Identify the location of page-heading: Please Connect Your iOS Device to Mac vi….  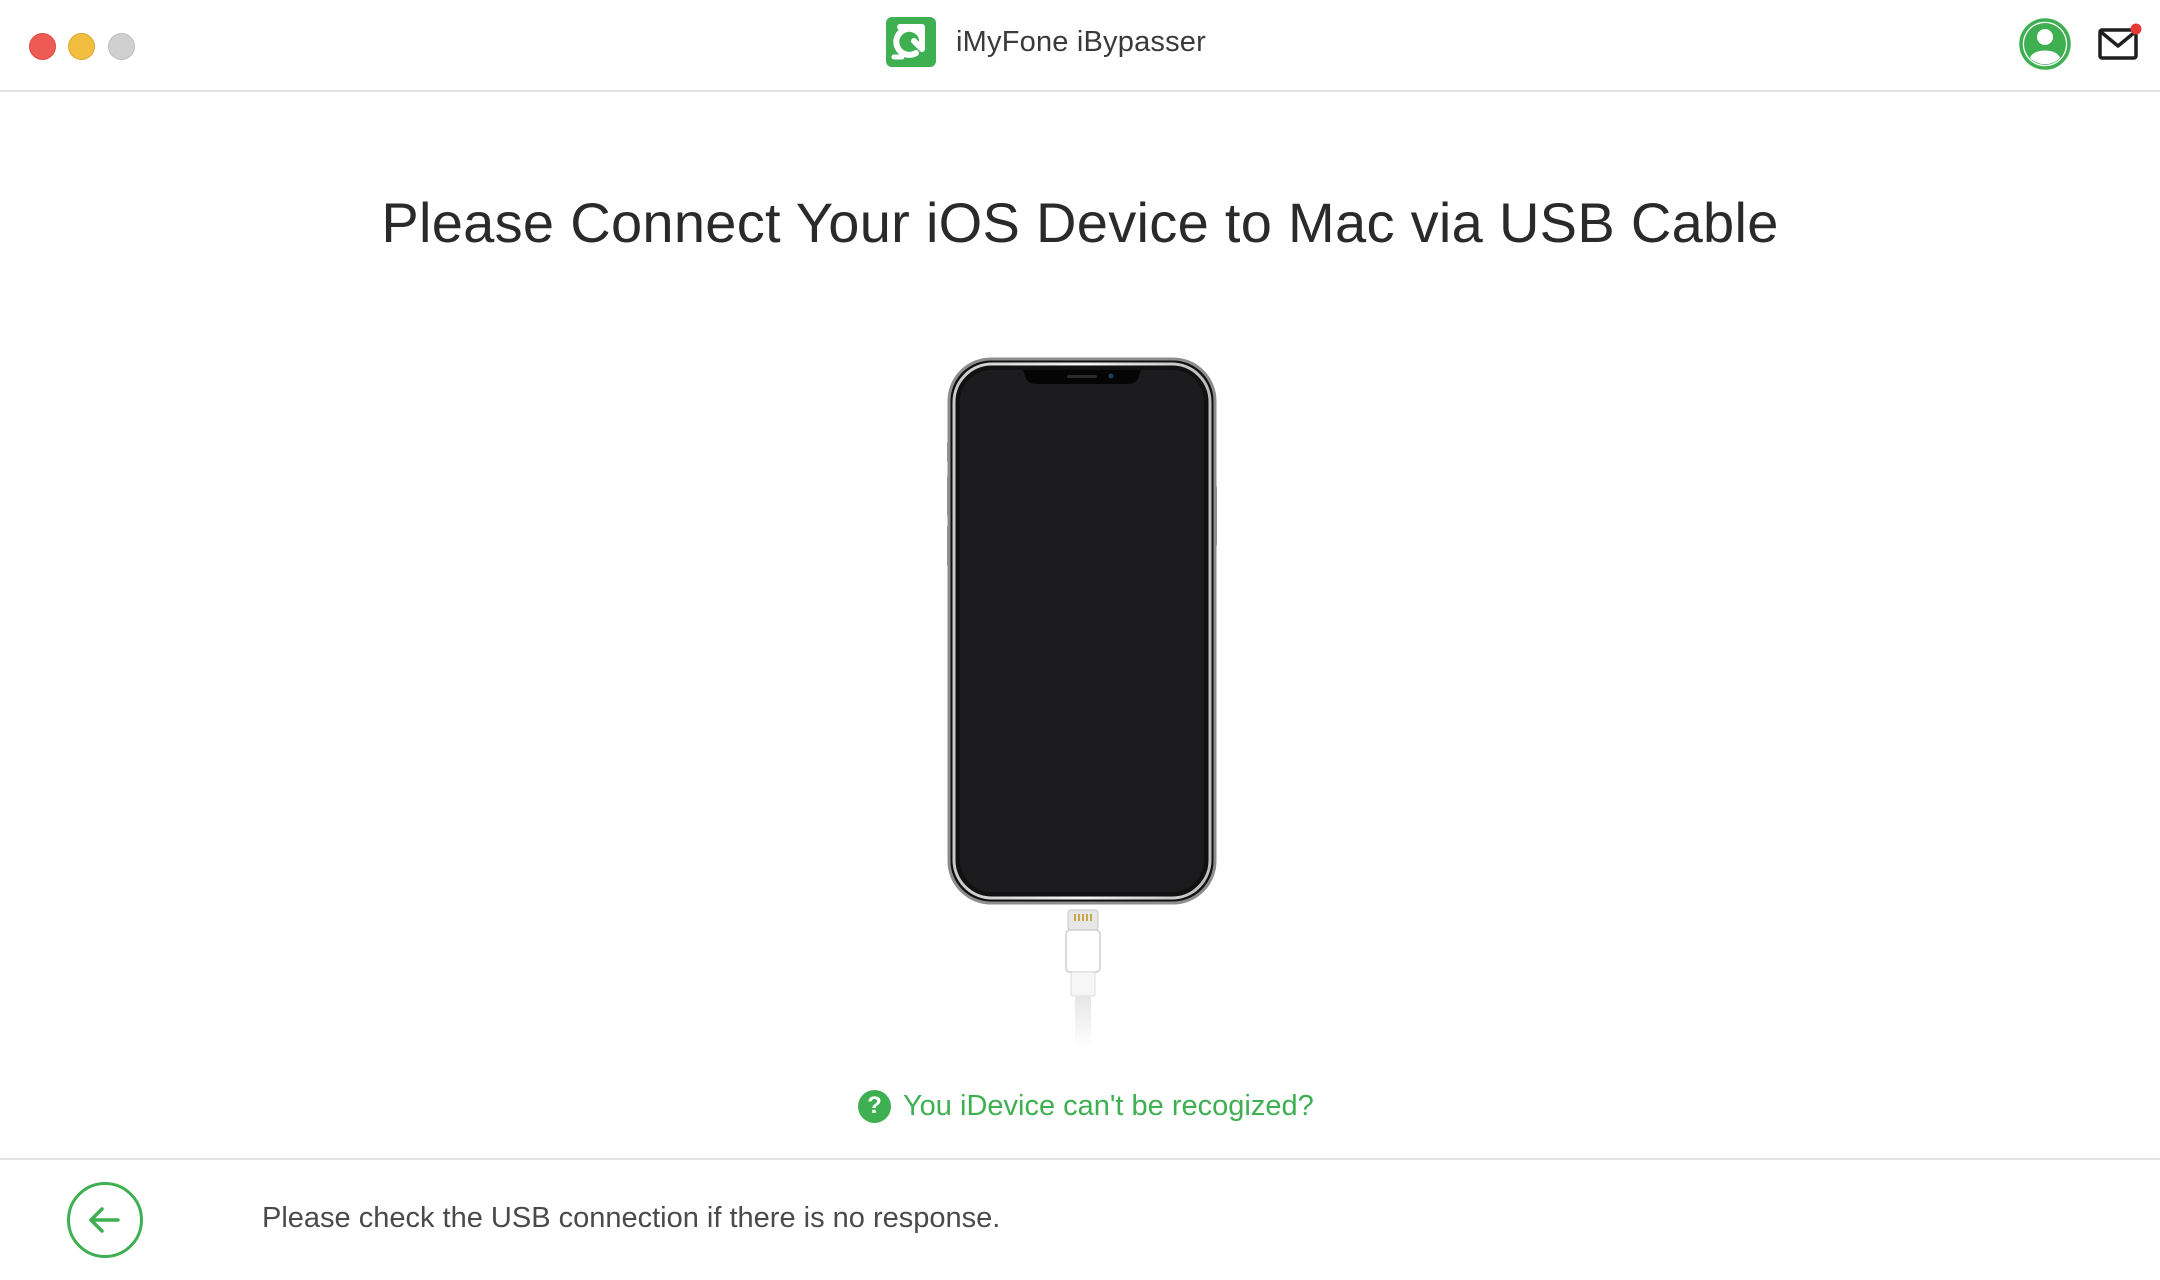
(1080, 222).